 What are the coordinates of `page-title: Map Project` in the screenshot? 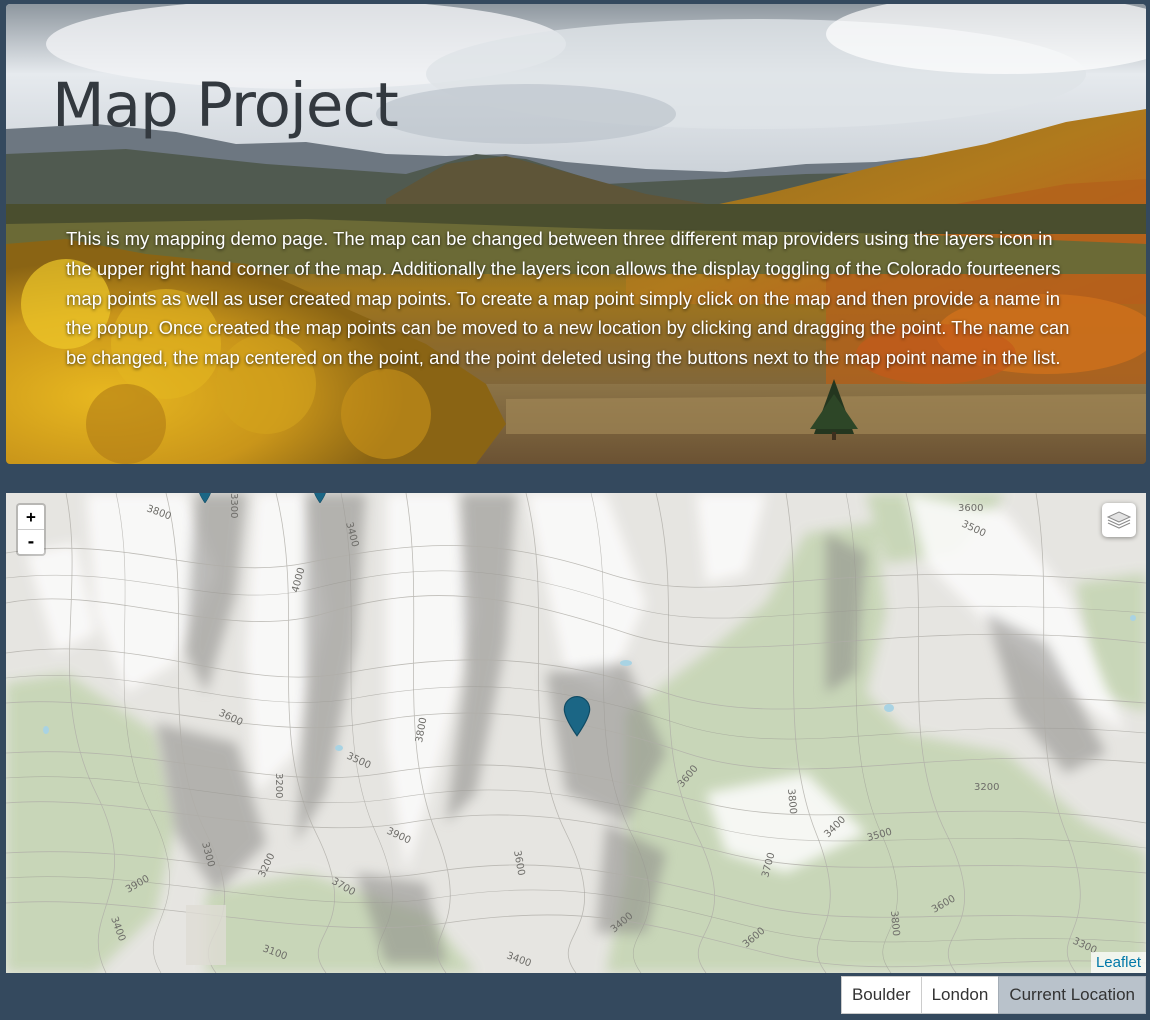 It's located at (225, 105).